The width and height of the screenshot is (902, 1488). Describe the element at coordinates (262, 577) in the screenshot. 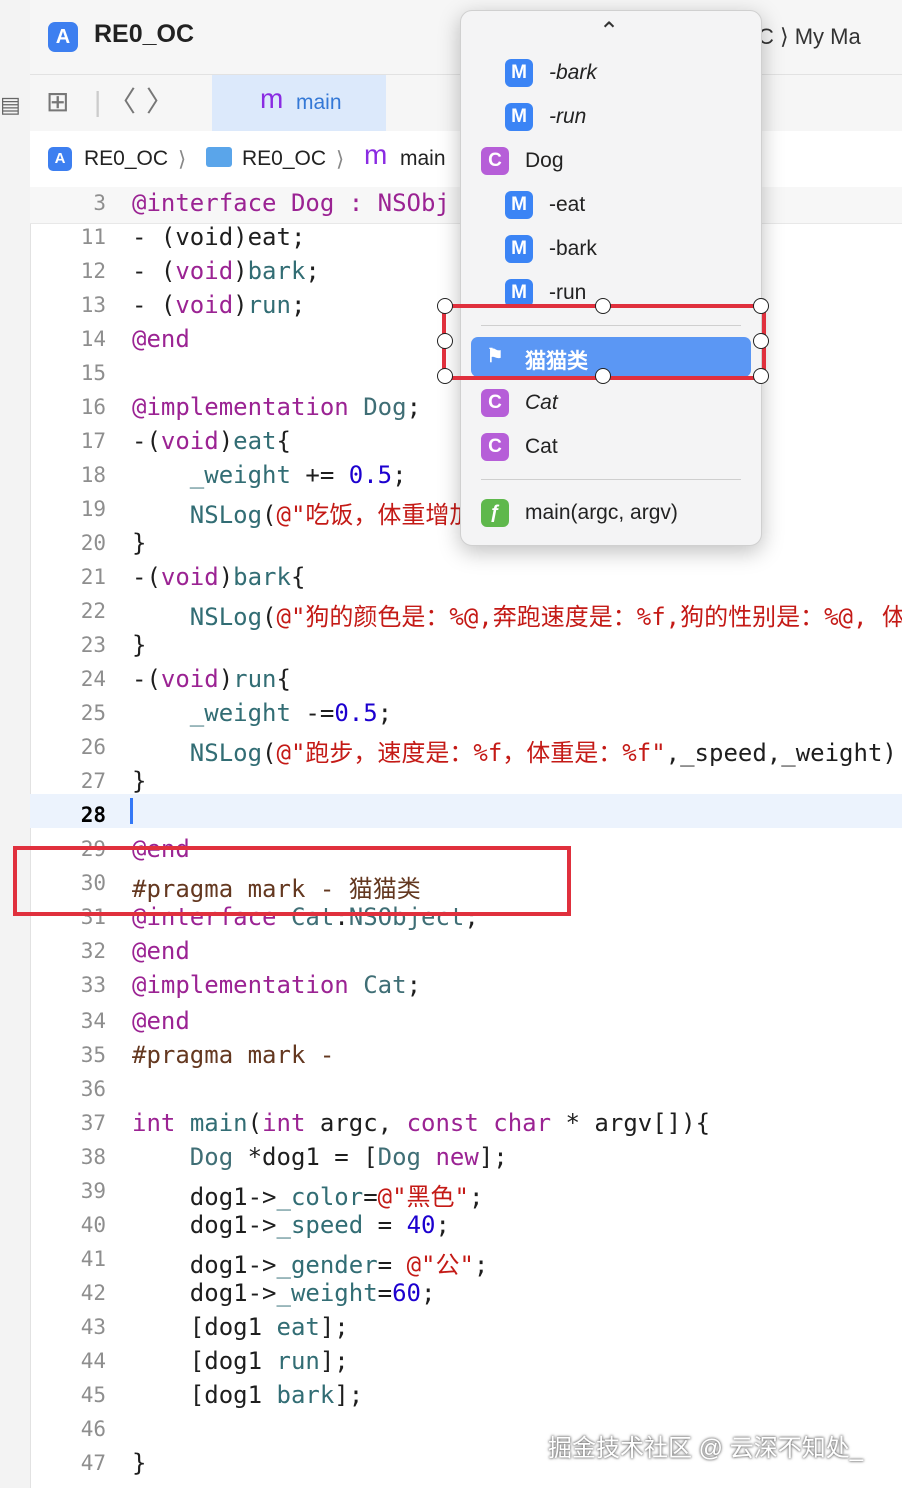

I see `code-token: bark` at that location.